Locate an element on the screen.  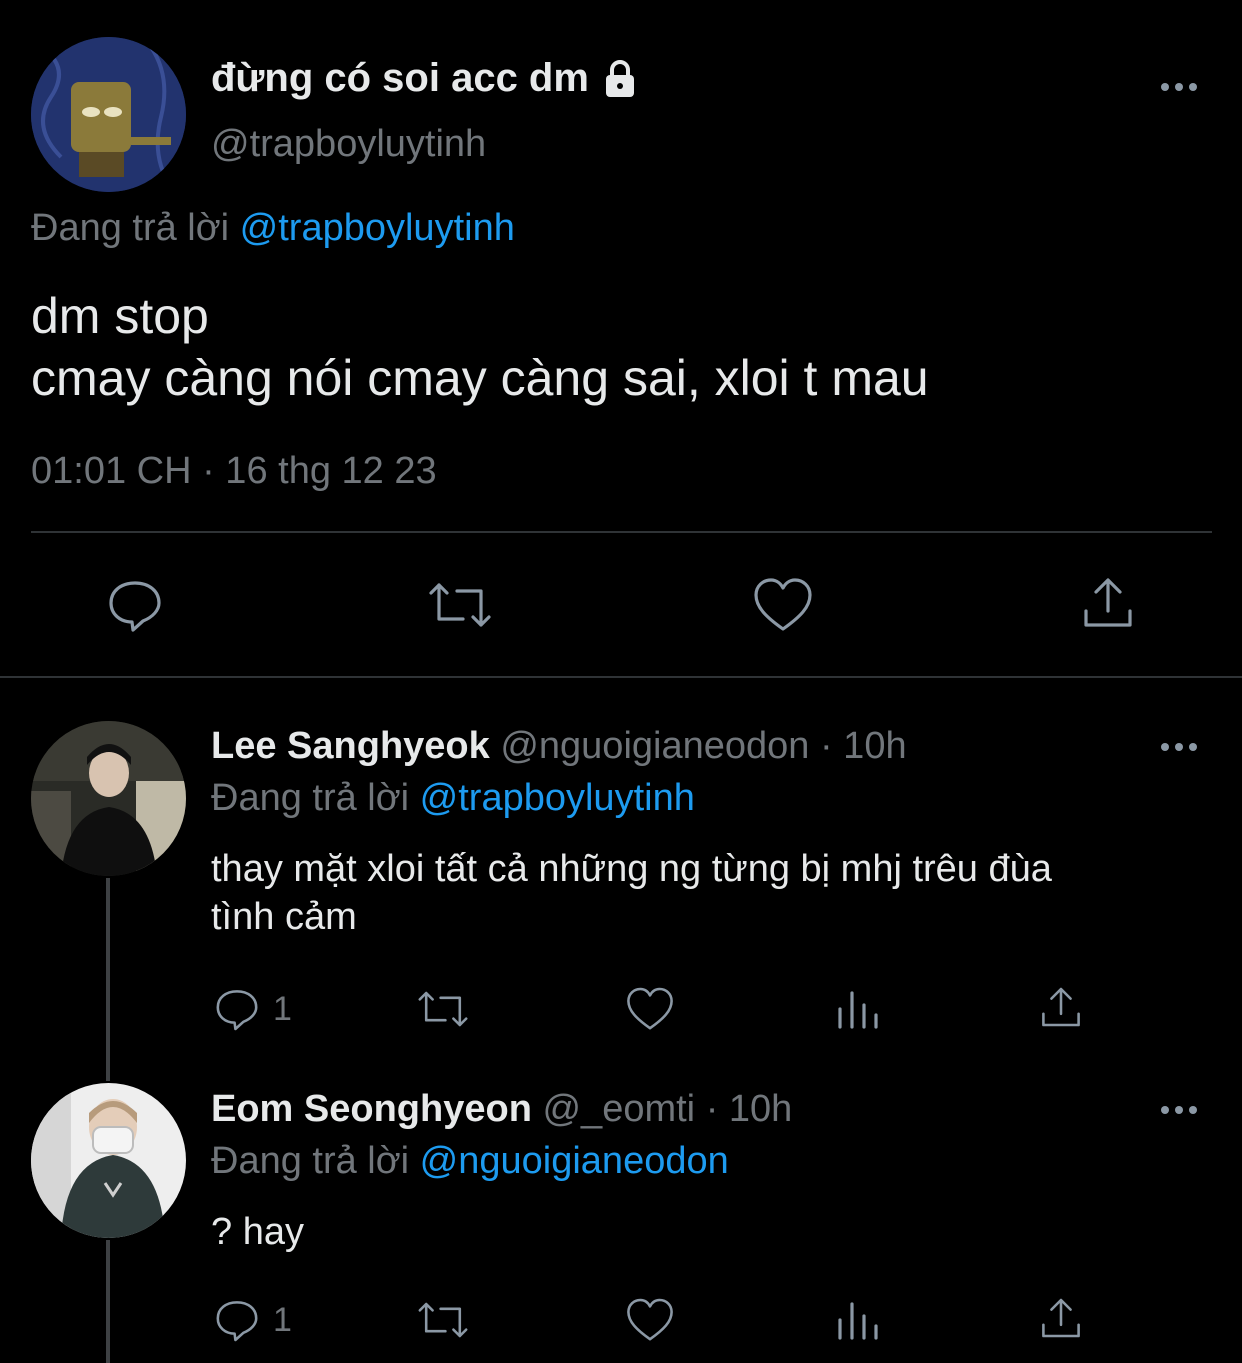
tweet-text-line1: dm stop is located at coordinates (120, 316).